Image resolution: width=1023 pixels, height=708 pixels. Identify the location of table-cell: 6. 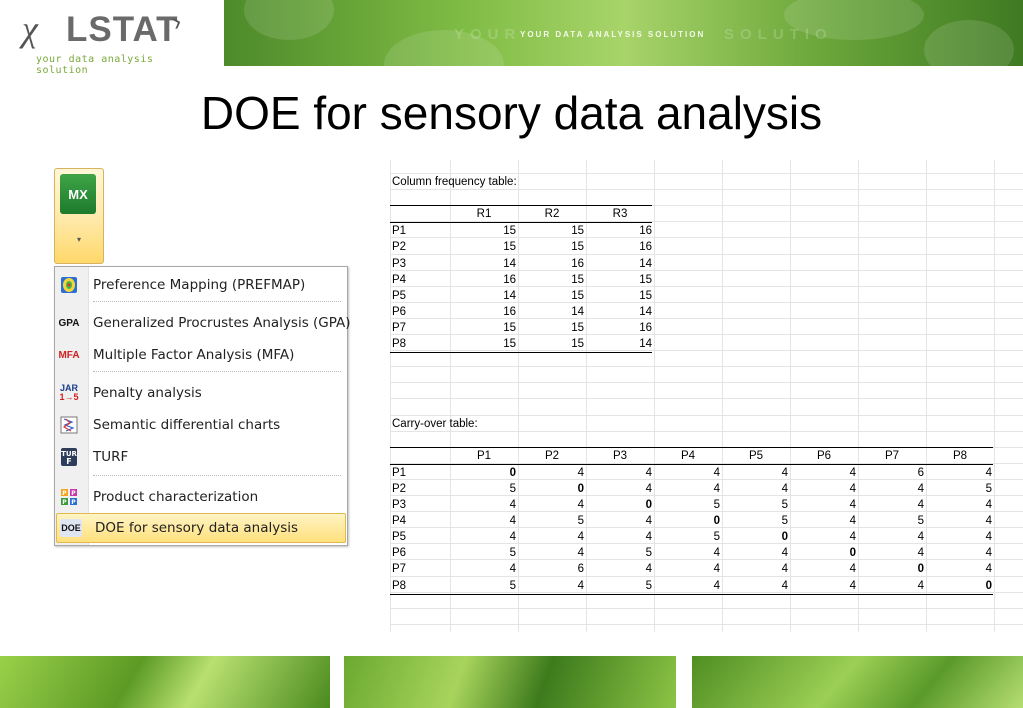
(892, 473).